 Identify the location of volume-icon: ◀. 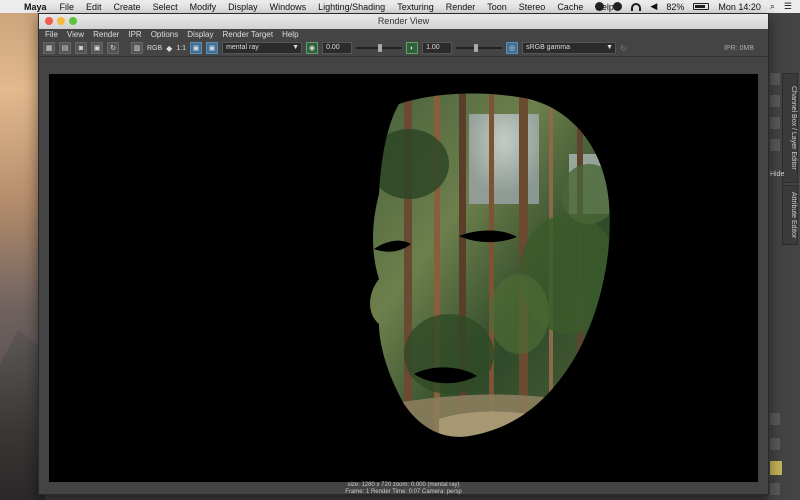
(653, 6).